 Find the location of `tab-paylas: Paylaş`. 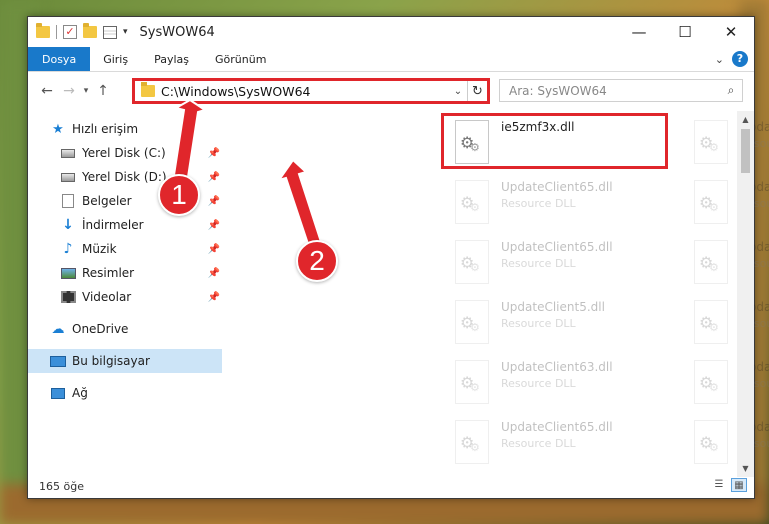

tab-paylas: Paylaş is located at coordinates (171, 59).